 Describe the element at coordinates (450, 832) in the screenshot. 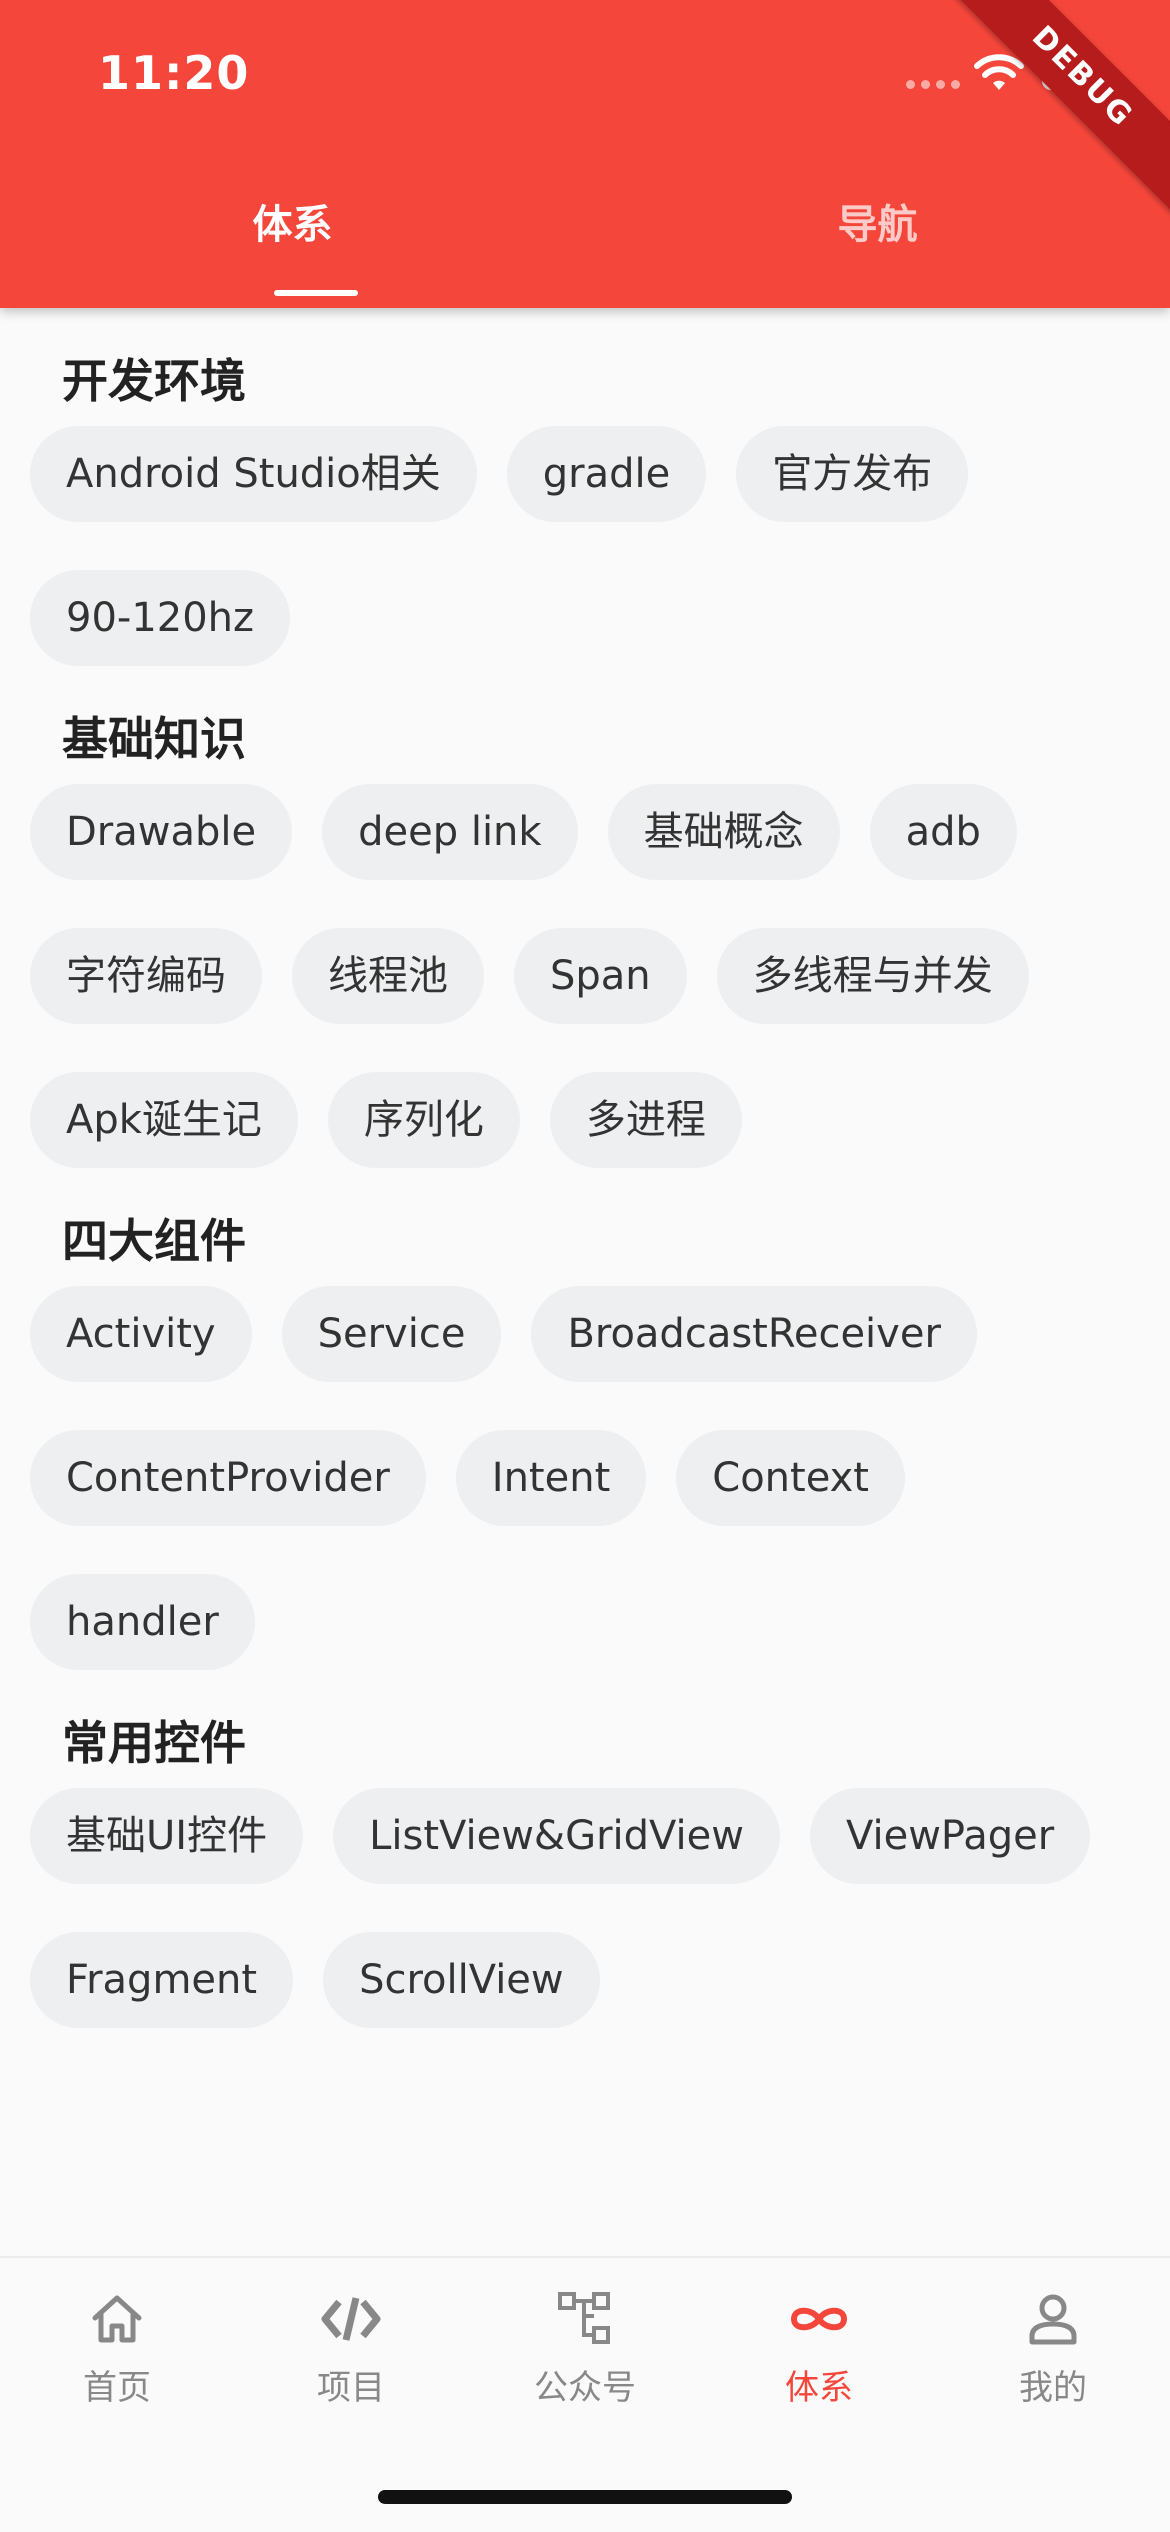

I see `chip: deep link` at that location.